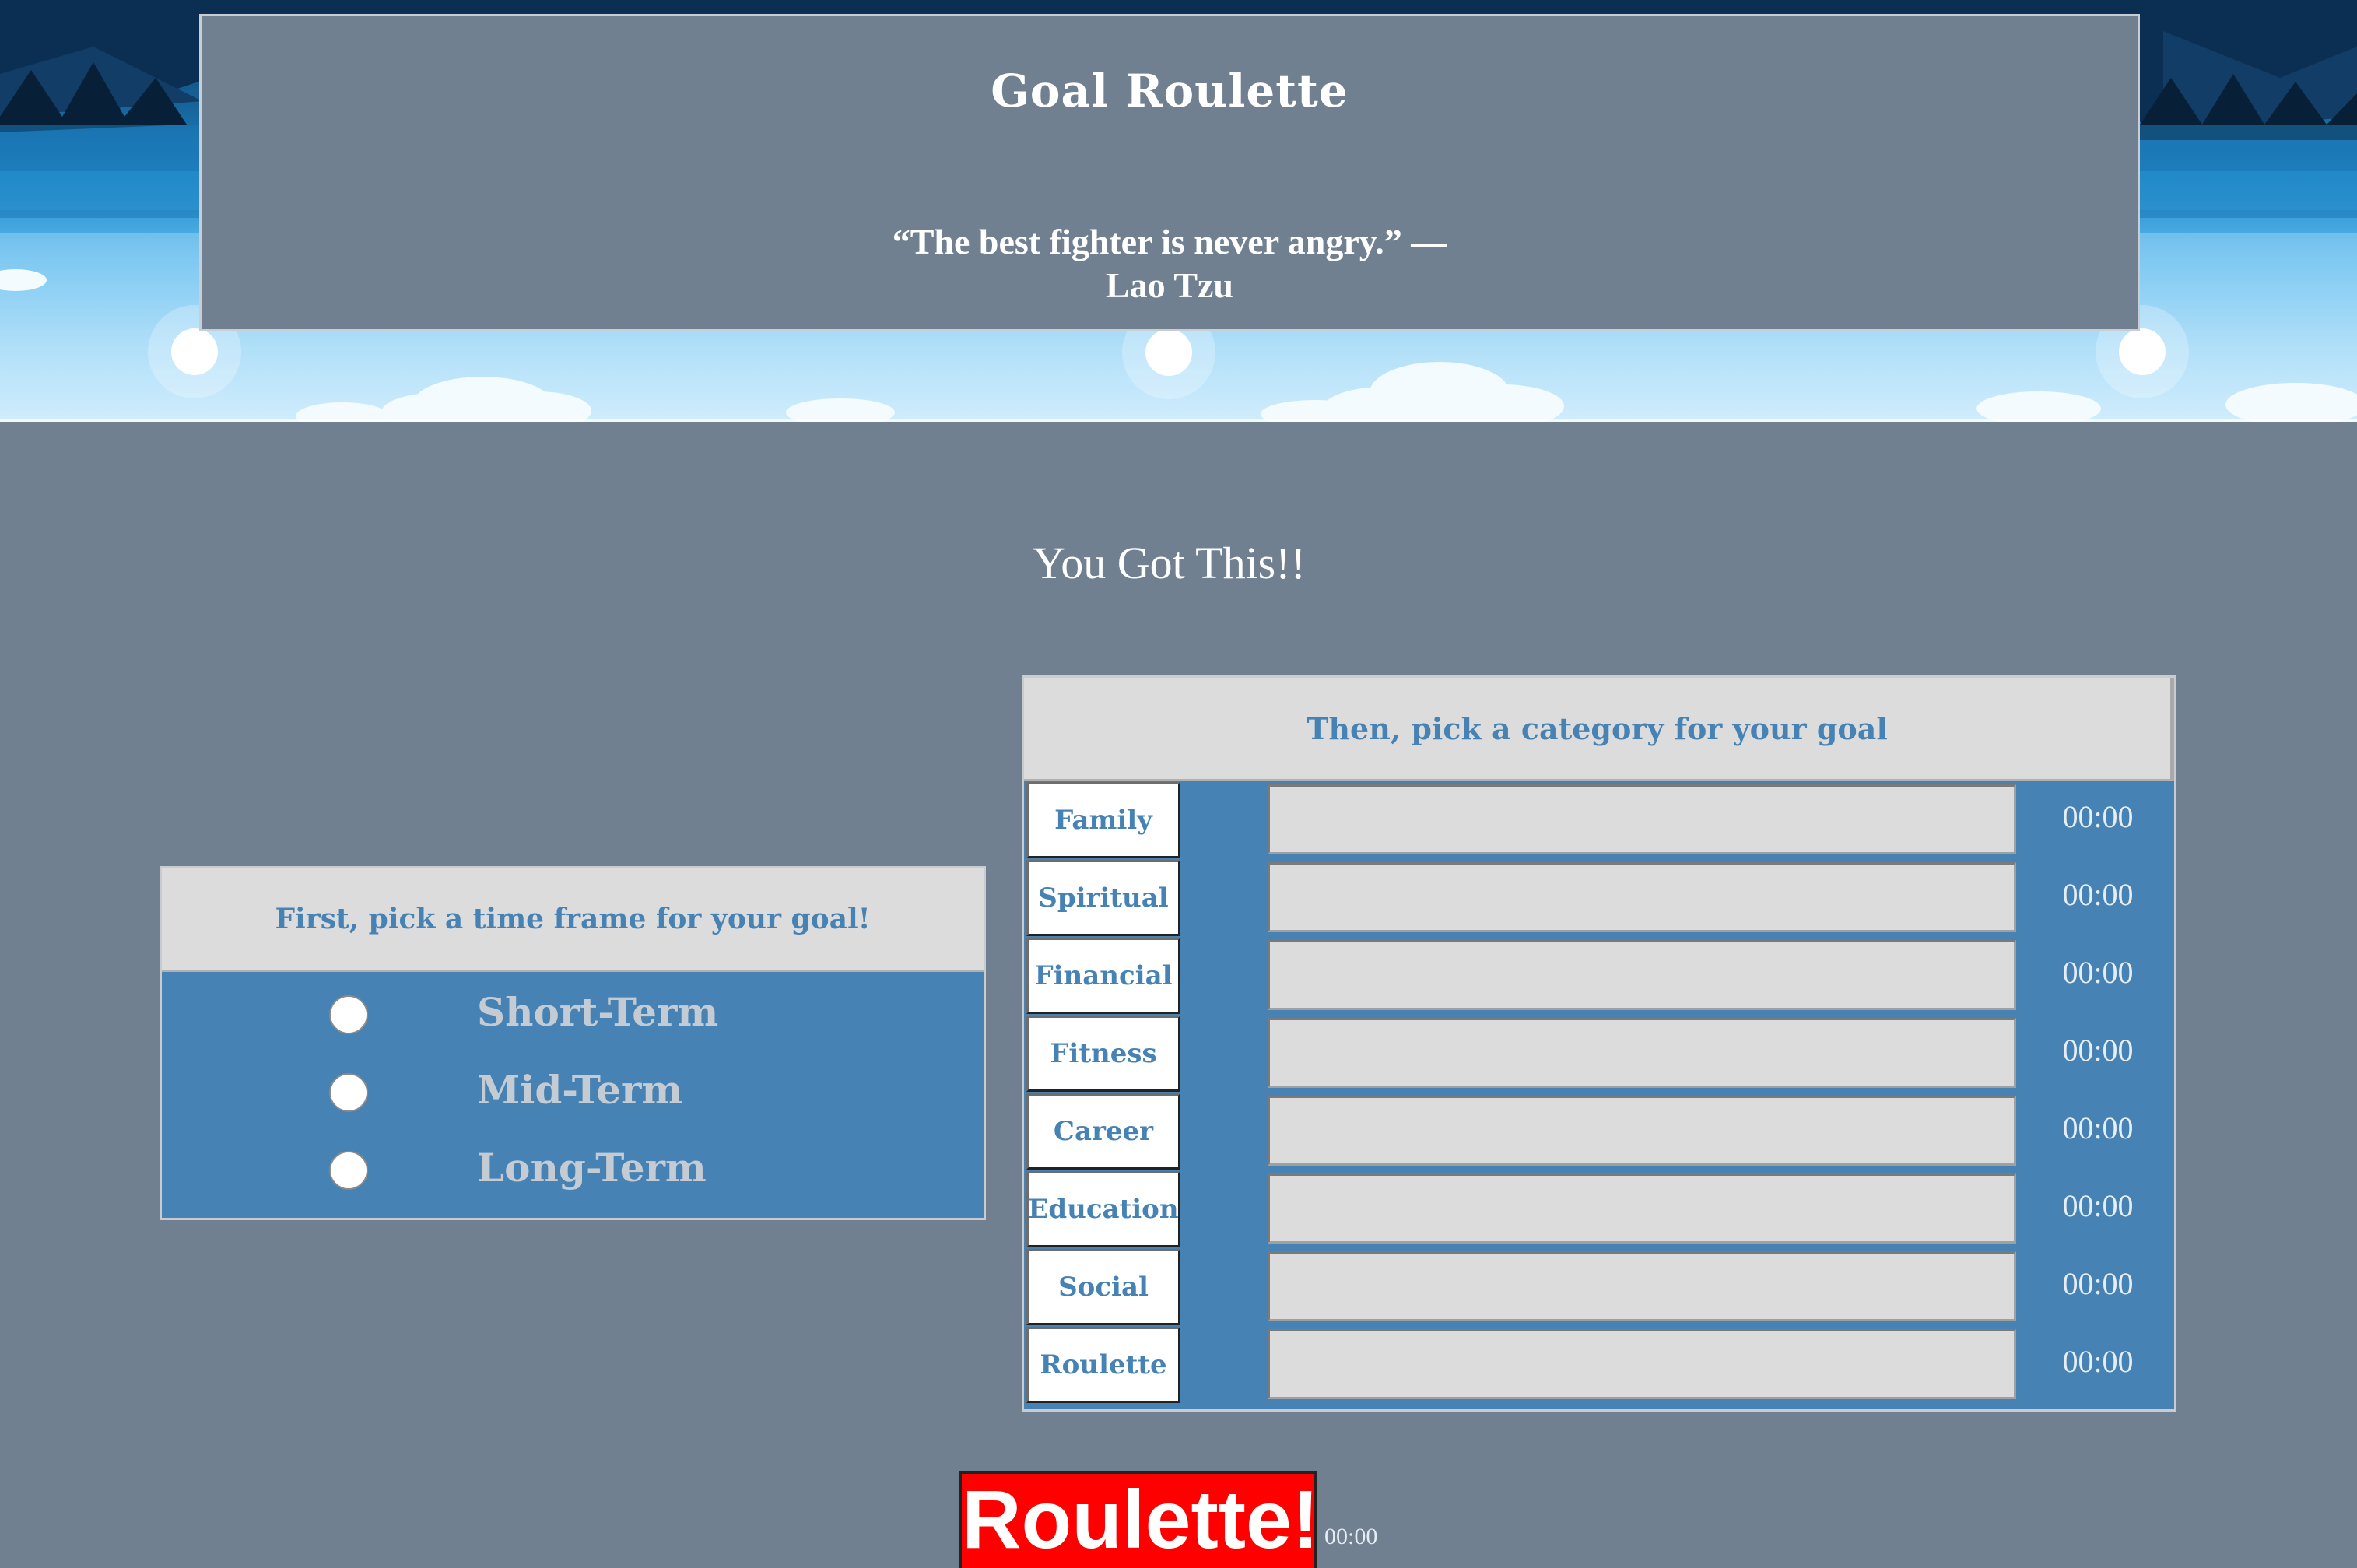 The height and width of the screenshot is (1568, 2357). What do you see at coordinates (1103, 1287) in the screenshot?
I see `category-button-social: Social` at bounding box center [1103, 1287].